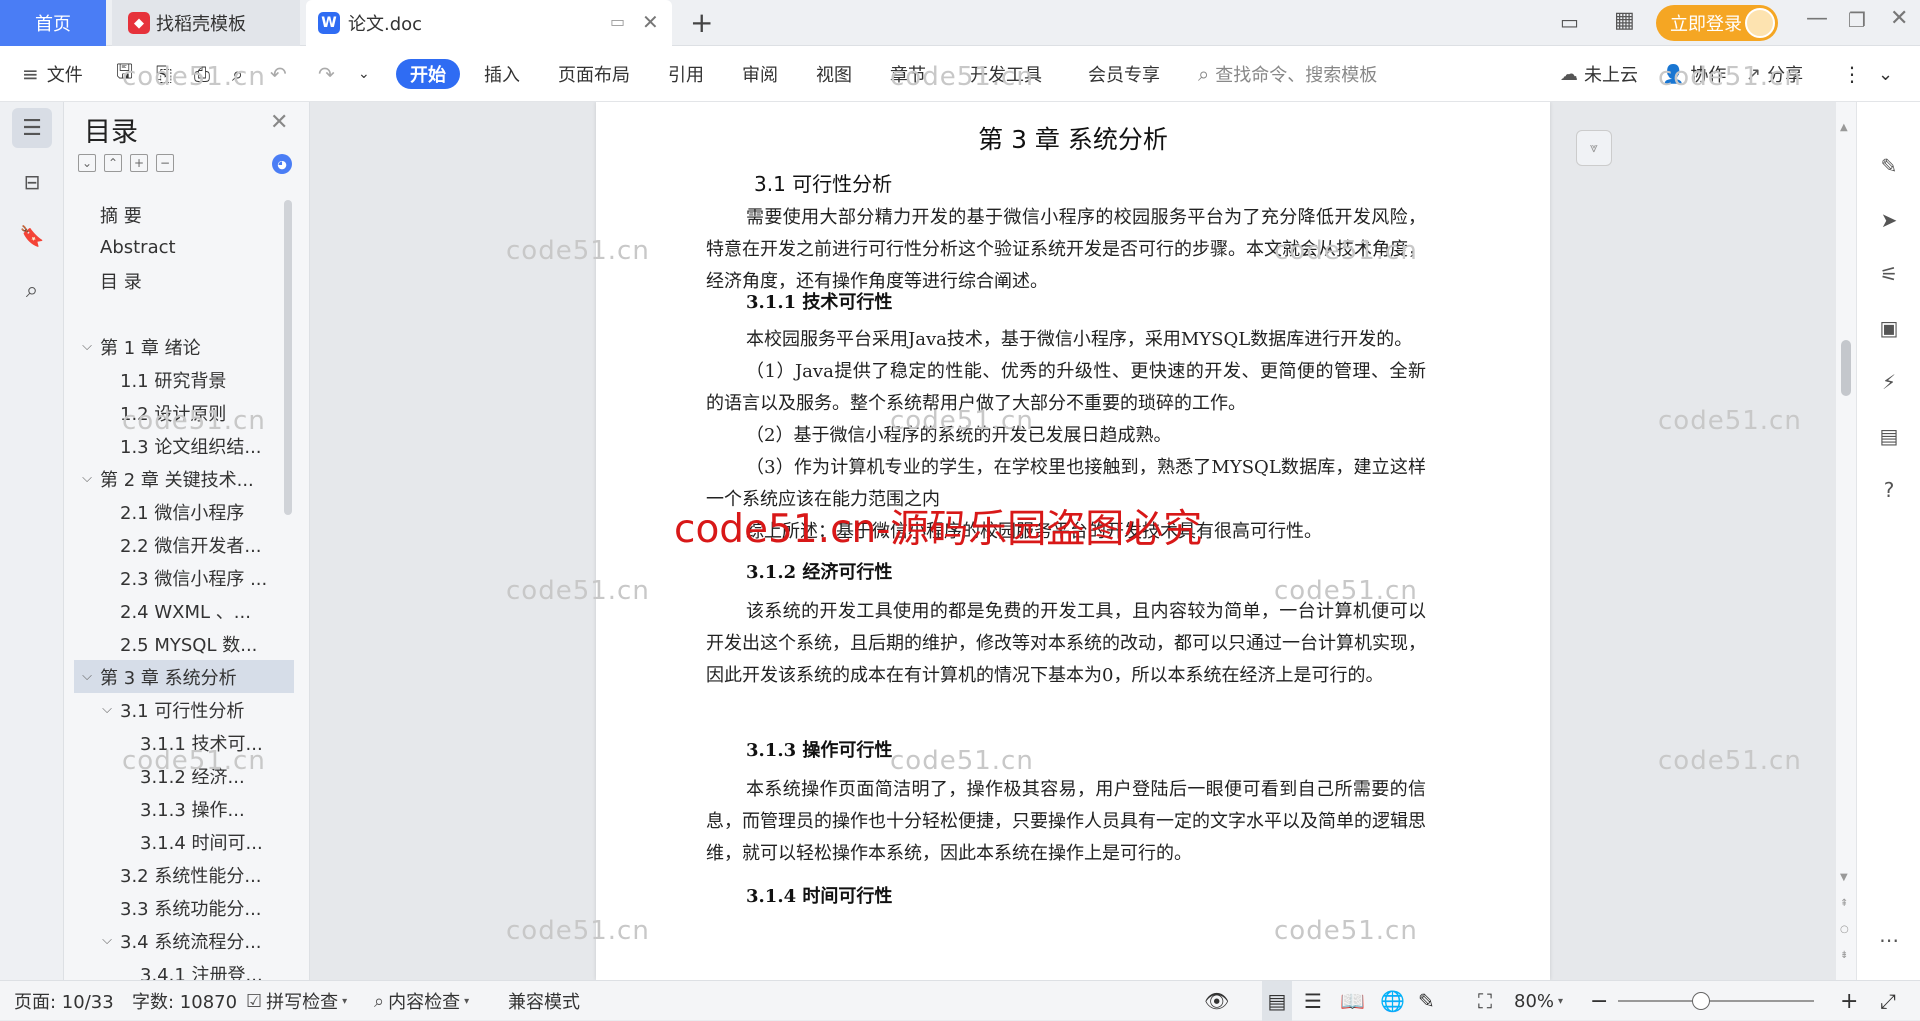 The height and width of the screenshot is (1021, 1920). What do you see at coordinates (184, 1001) in the screenshot?
I see `word-count: 字数: 10870` at bounding box center [184, 1001].